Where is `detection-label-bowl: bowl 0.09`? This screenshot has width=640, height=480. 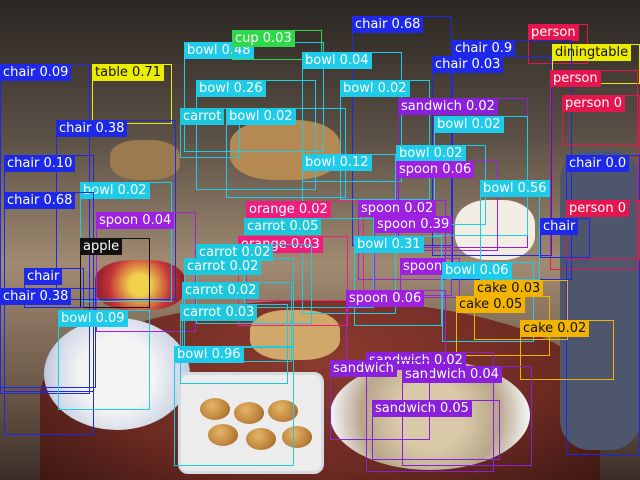
detection-label-bowl: bowl 0.09 is located at coordinates (93, 318).